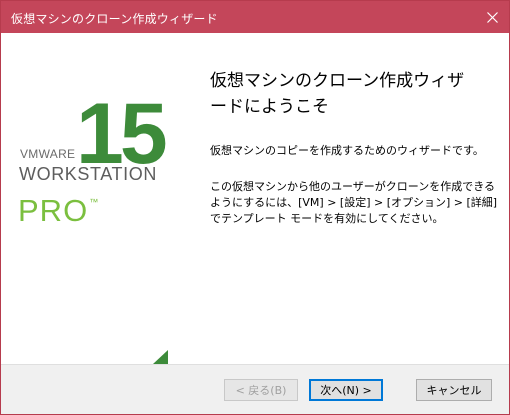 The width and height of the screenshot is (510, 415). What do you see at coordinates (114, 19) in the screenshot?
I see `window-title: 仮想マシンのクローン作成ウィザード` at bounding box center [114, 19].